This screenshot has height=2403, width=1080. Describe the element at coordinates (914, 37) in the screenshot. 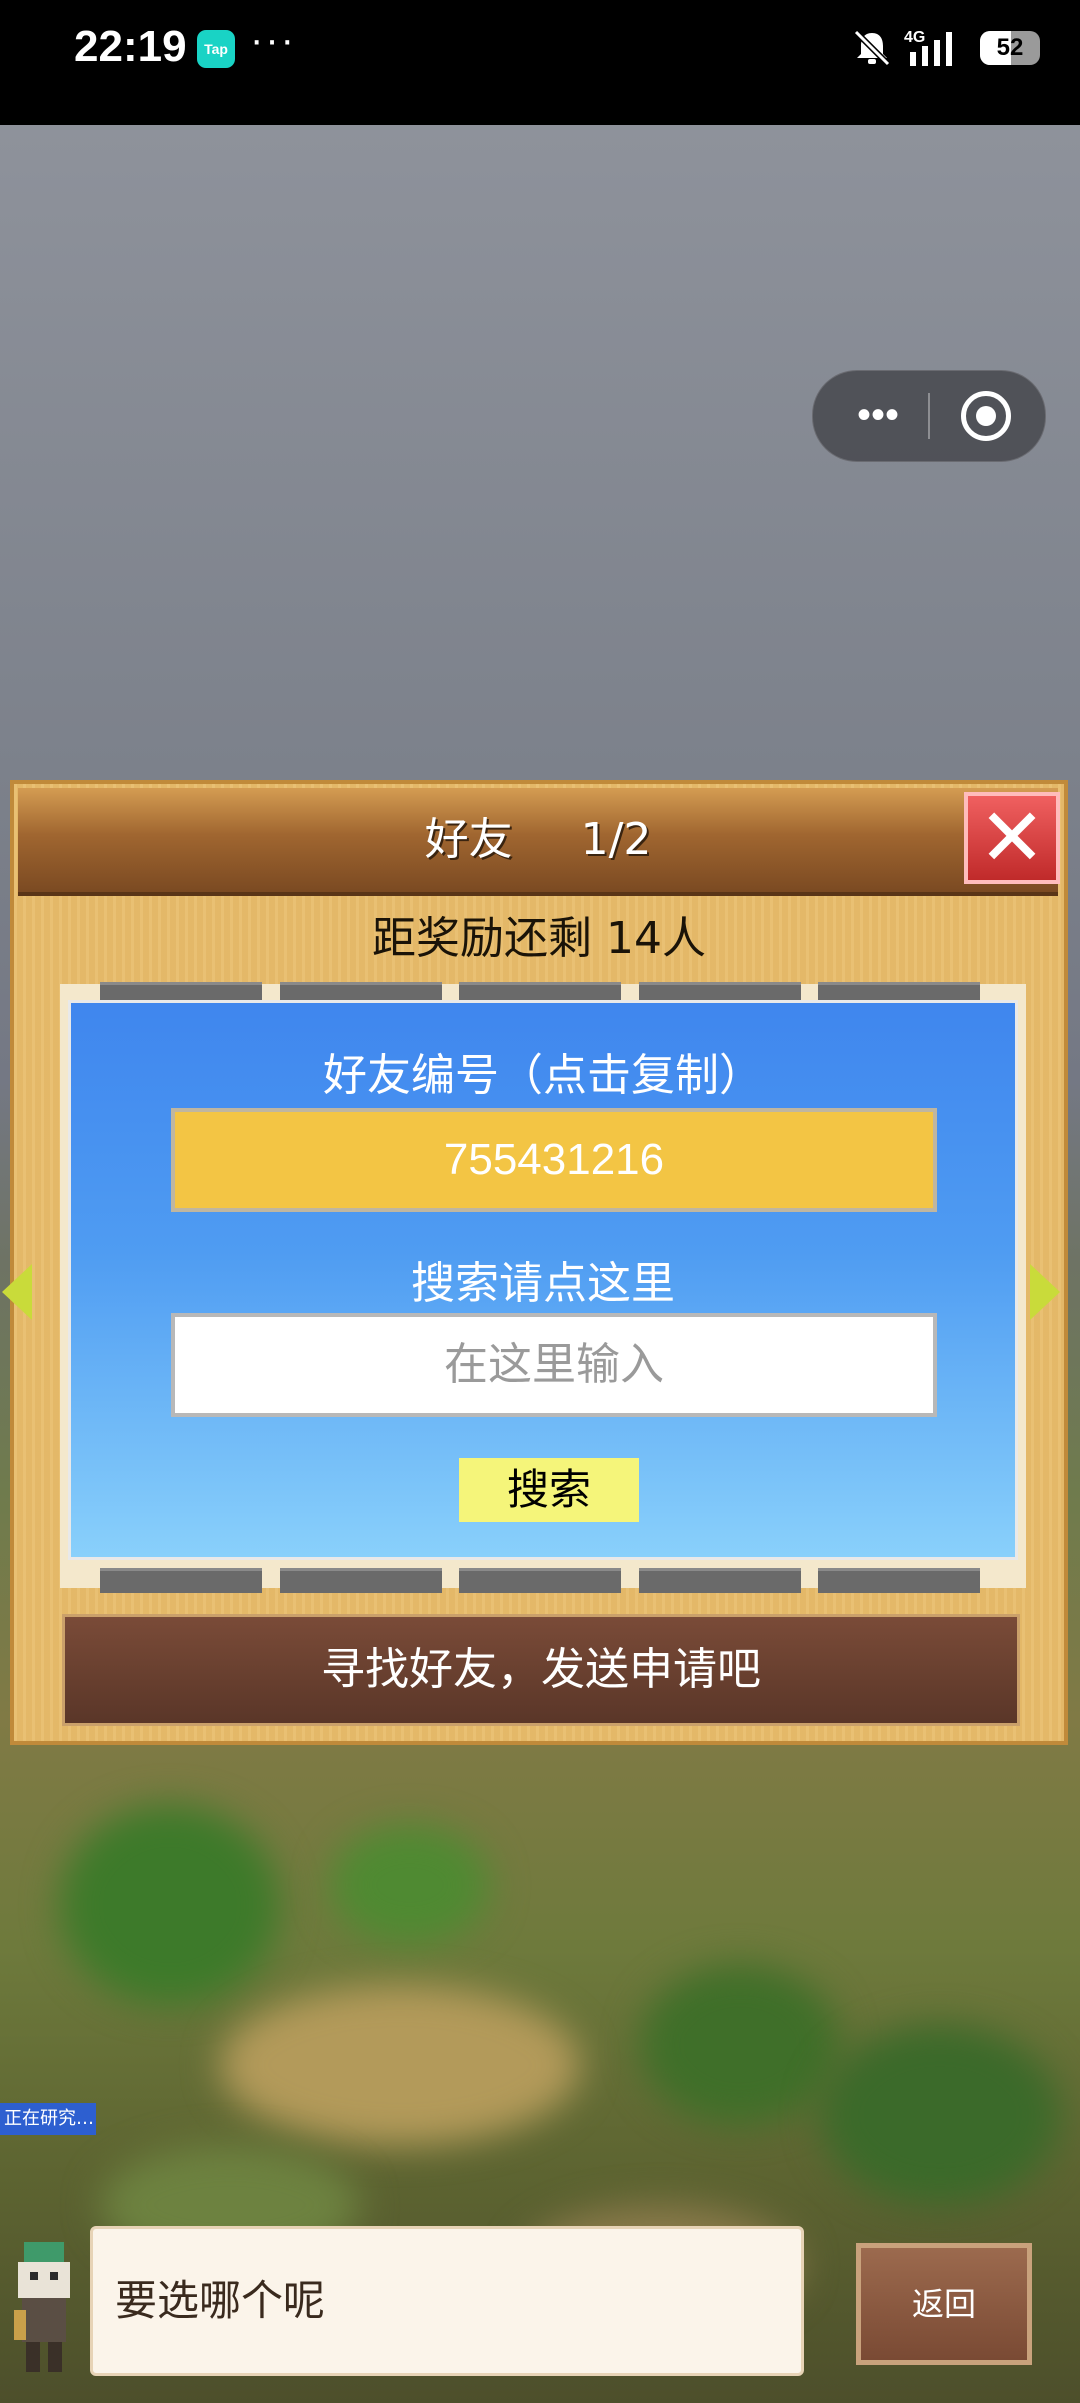

I see `network-type: 4G` at that location.